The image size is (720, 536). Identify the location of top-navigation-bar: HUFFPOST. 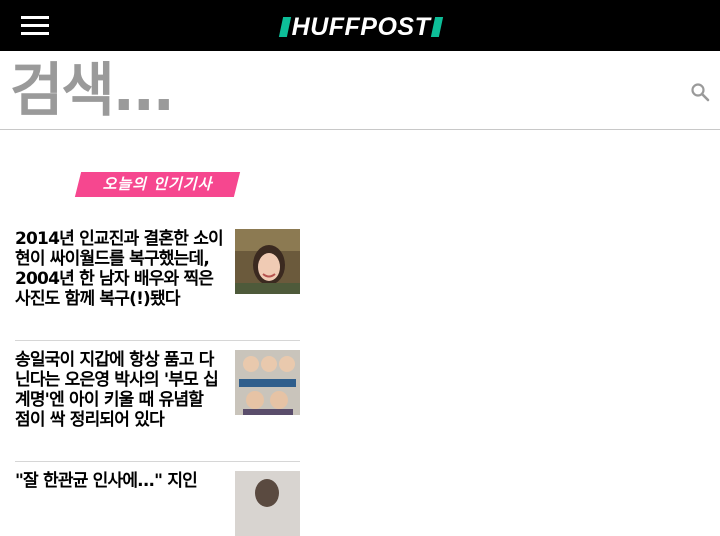
(360, 25).